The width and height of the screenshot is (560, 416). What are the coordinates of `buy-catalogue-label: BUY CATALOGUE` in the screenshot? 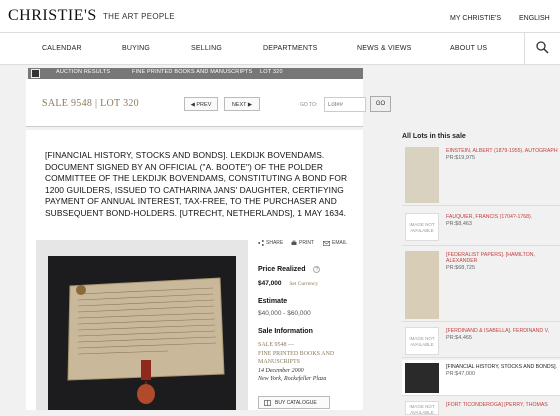 It's located at (296, 403).